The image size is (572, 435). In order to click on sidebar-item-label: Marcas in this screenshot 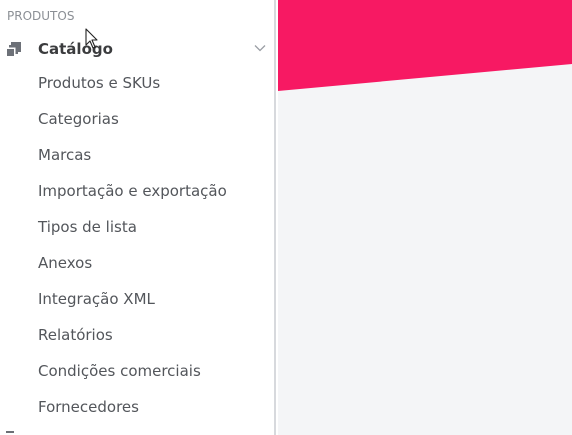, I will do `click(65, 155)`.